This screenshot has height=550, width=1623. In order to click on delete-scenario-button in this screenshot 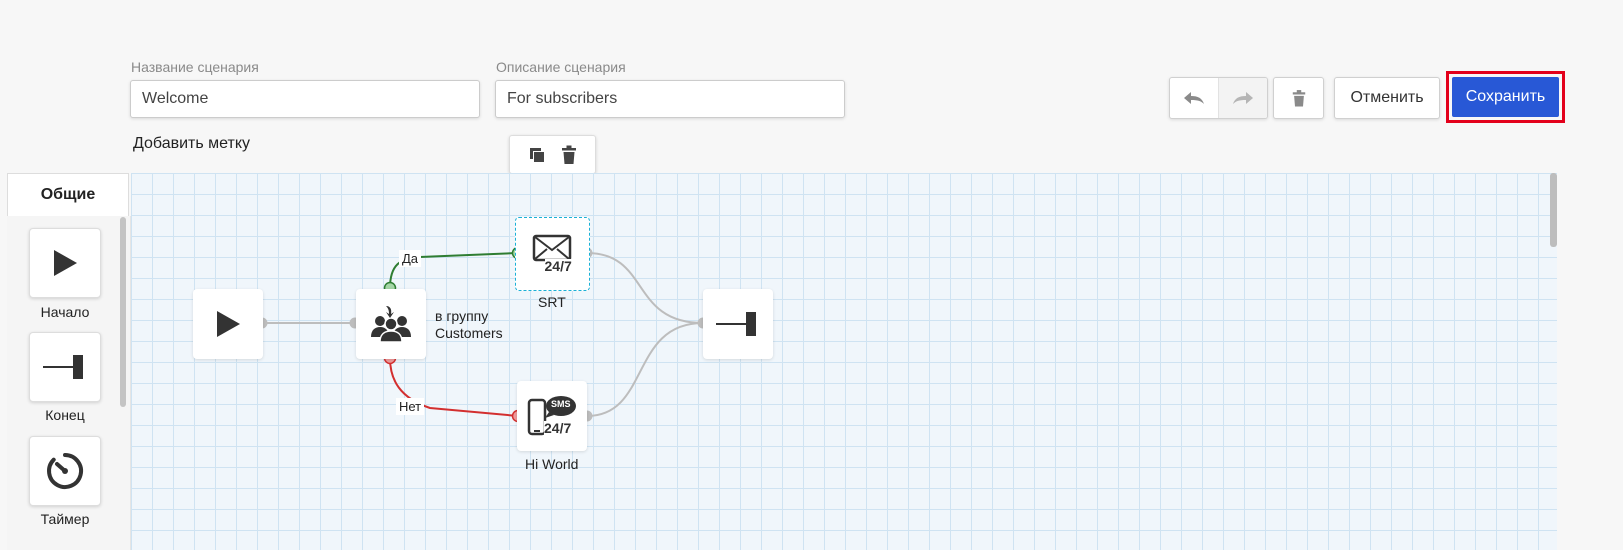, I will do `click(1298, 98)`.